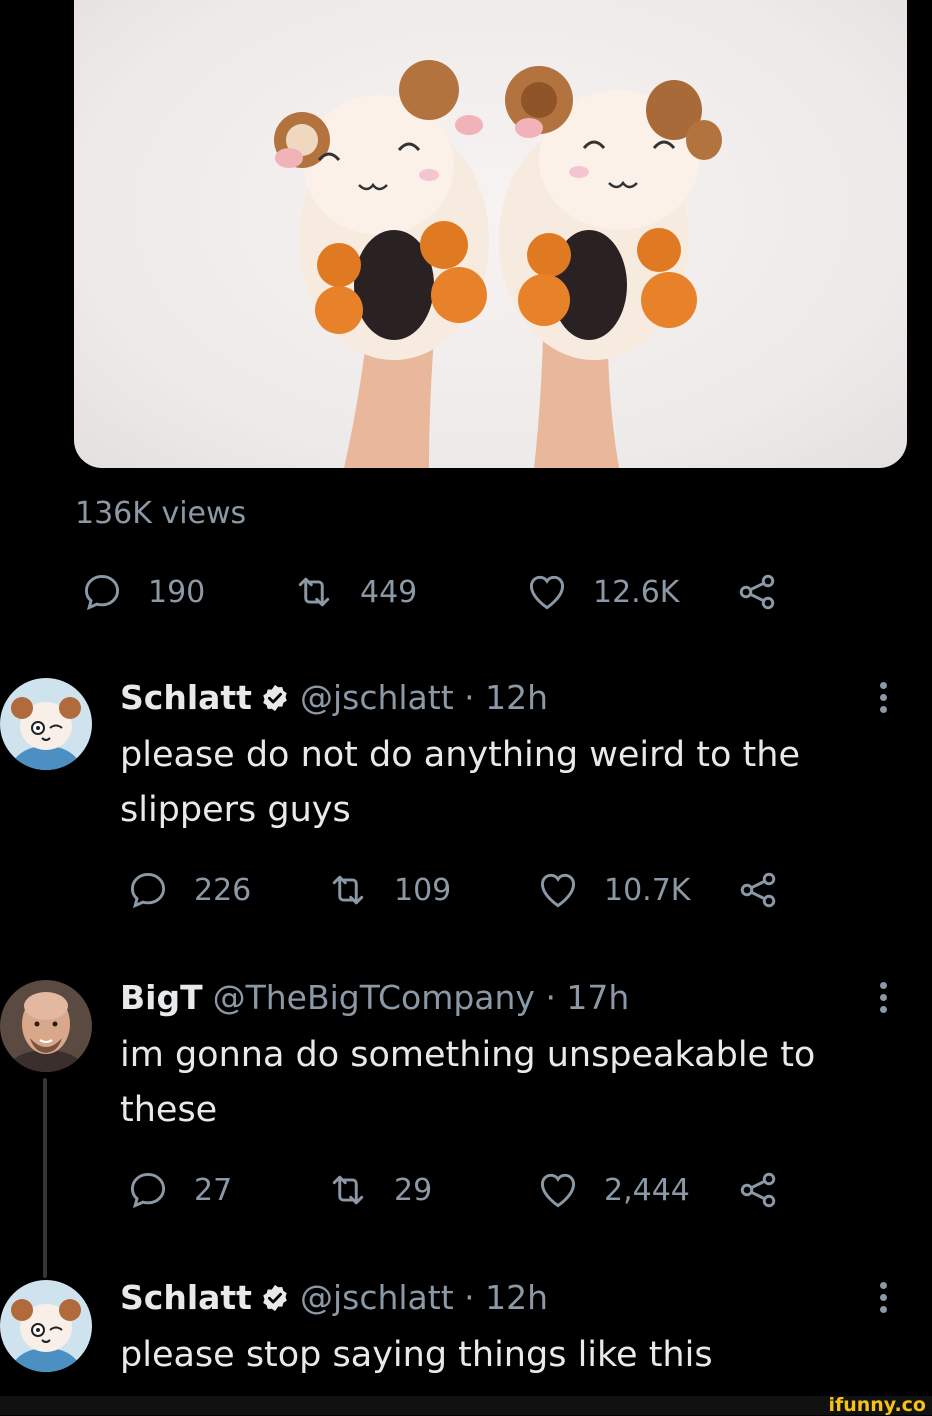 The height and width of the screenshot is (1416, 932). What do you see at coordinates (647, 890) in the screenshot?
I see `like-count: 10.7K` at bounding box center [647, 890].